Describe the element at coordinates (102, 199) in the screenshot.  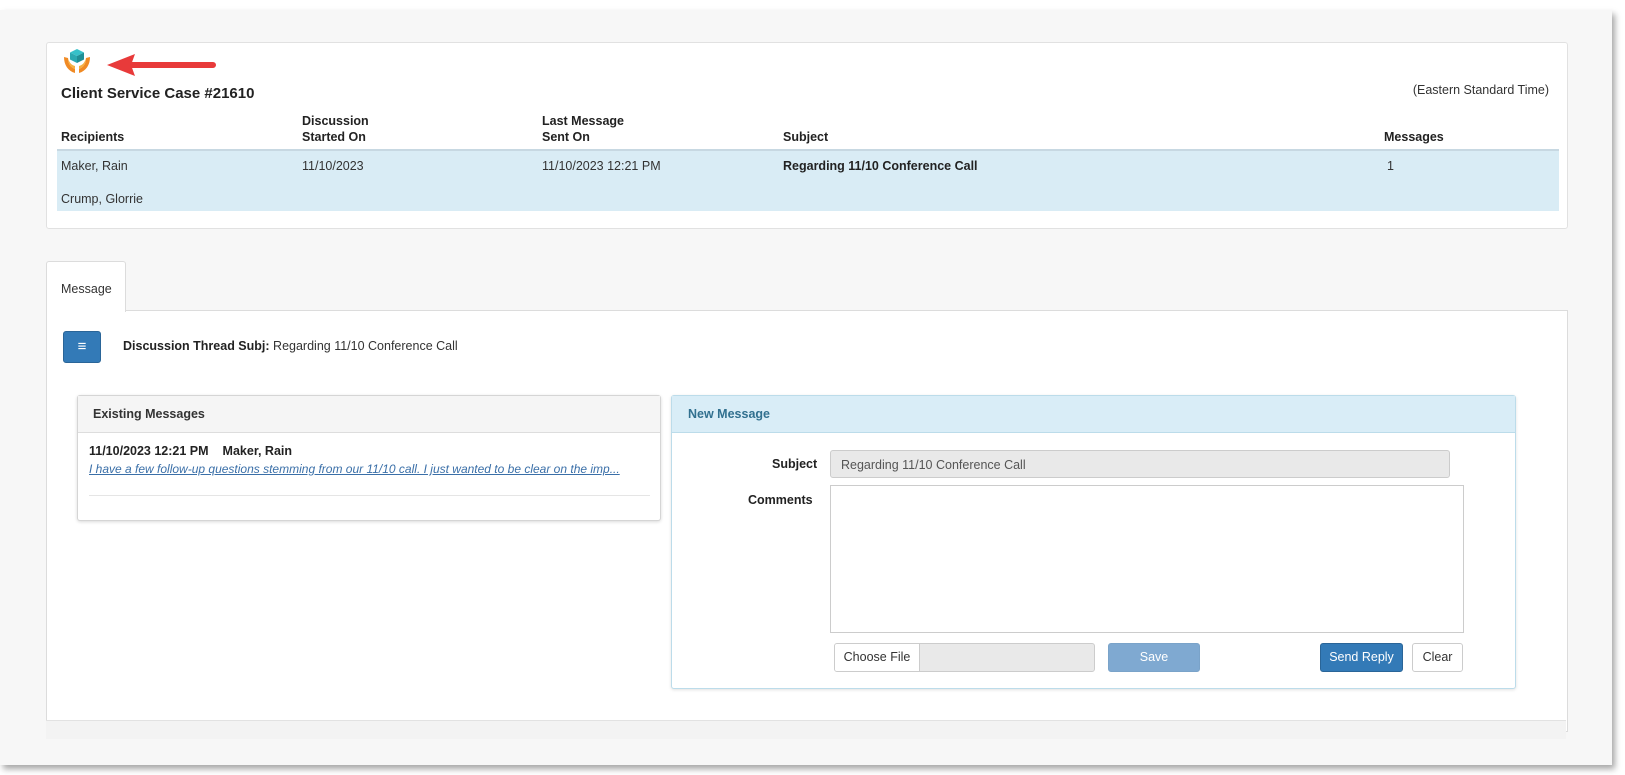
I see `recipient-name: Crump, Glorrie` at that location.